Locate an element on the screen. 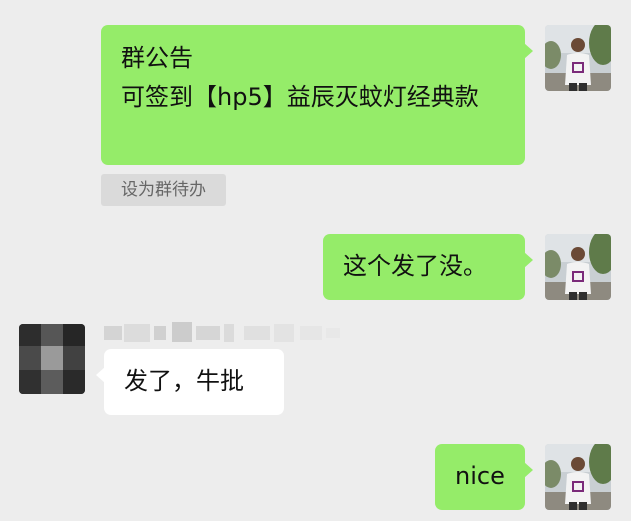 The image size is (631, 521). message-bubble: 发了，牛批 is located at coordinates (190, 382).